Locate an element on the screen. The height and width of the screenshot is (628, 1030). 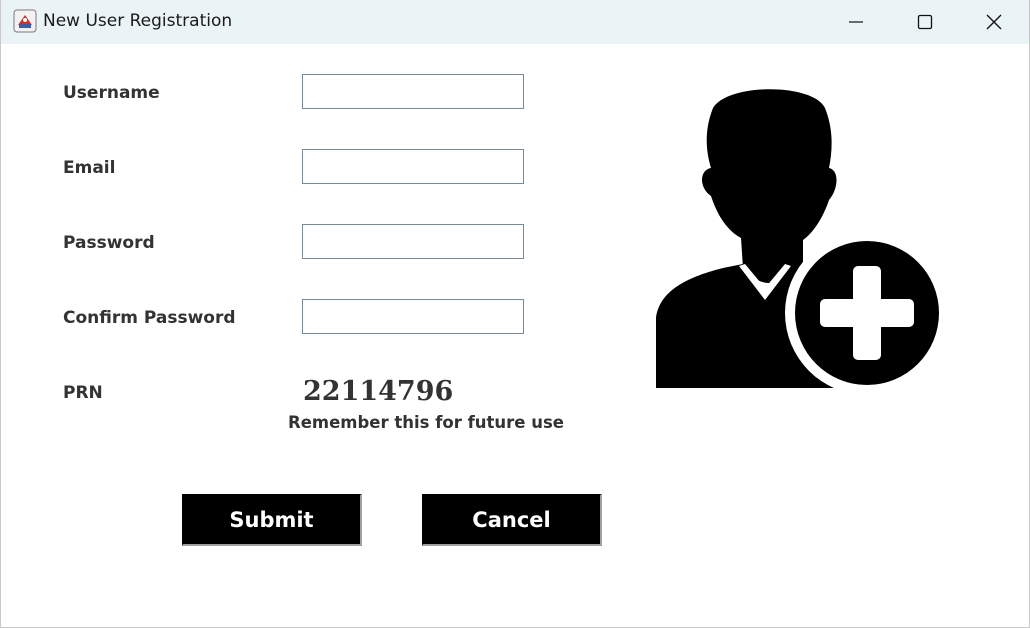
window-title: New User Registration is located at coordinates (138, 21).